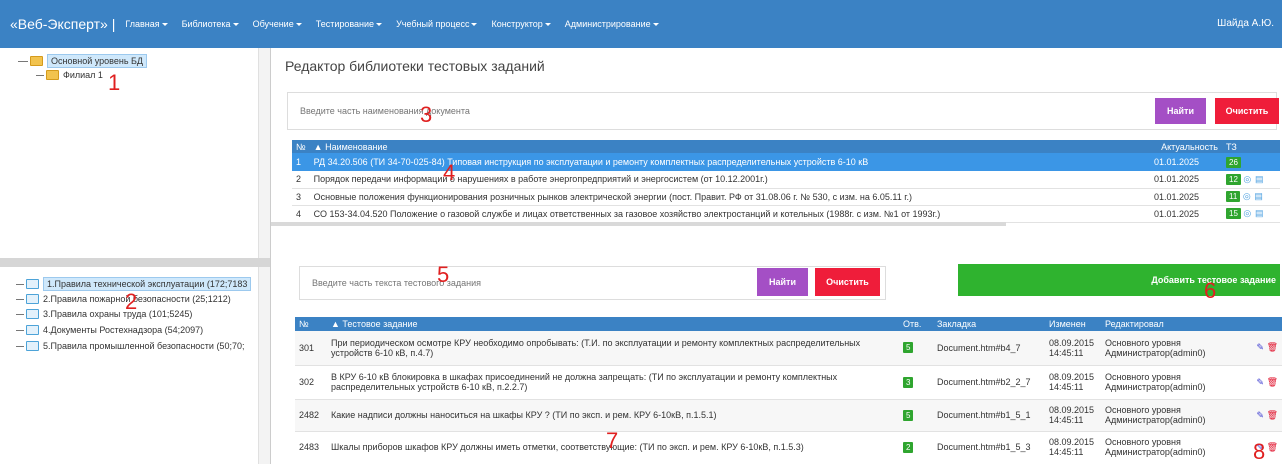  I want to click on cell-modified: 08.09.2015 14:45:11, so click(1073, 348).